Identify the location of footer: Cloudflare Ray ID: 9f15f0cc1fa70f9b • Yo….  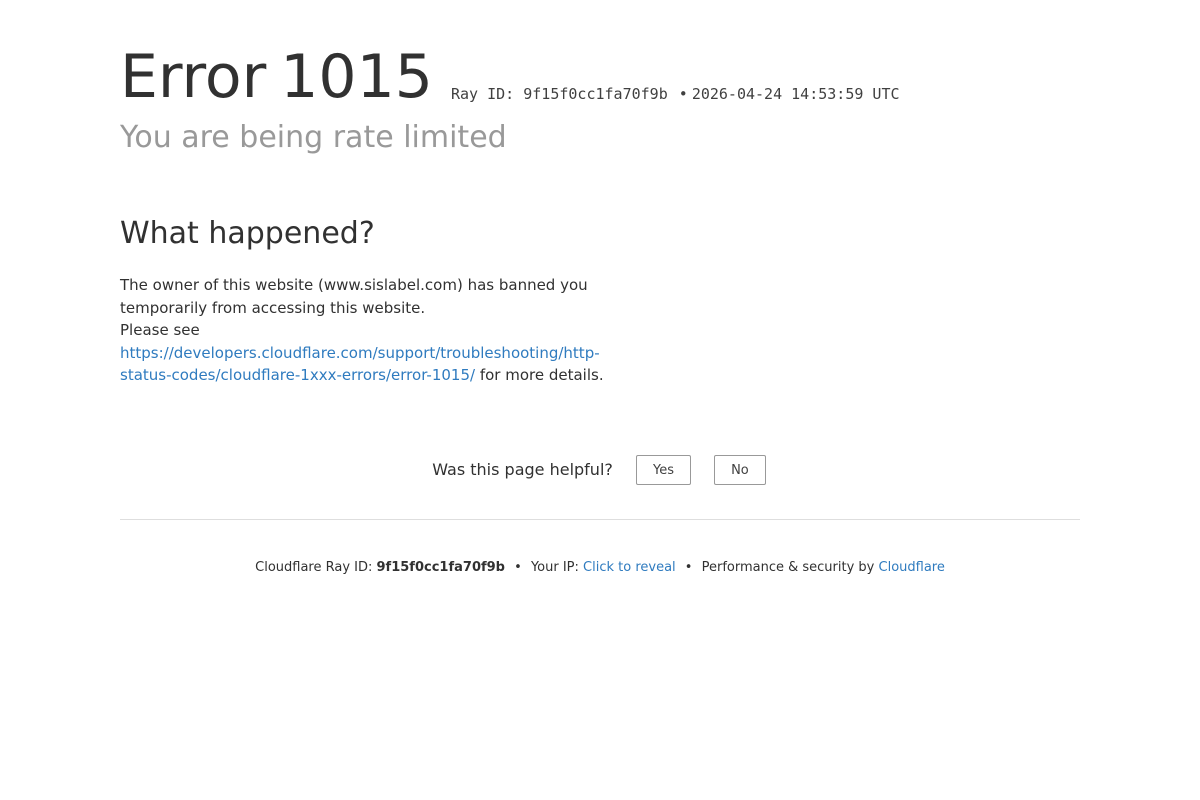
(600, 567).